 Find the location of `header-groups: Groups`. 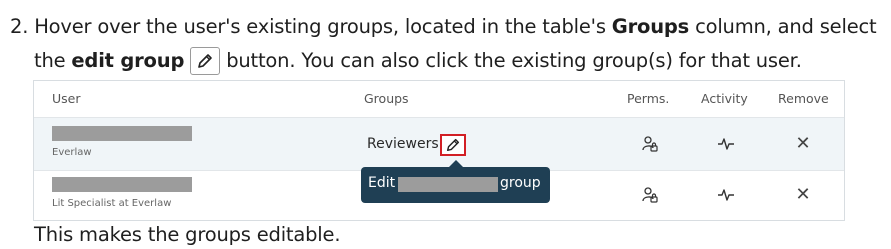

header-groups: Groups is located at coordinates (386, 98).